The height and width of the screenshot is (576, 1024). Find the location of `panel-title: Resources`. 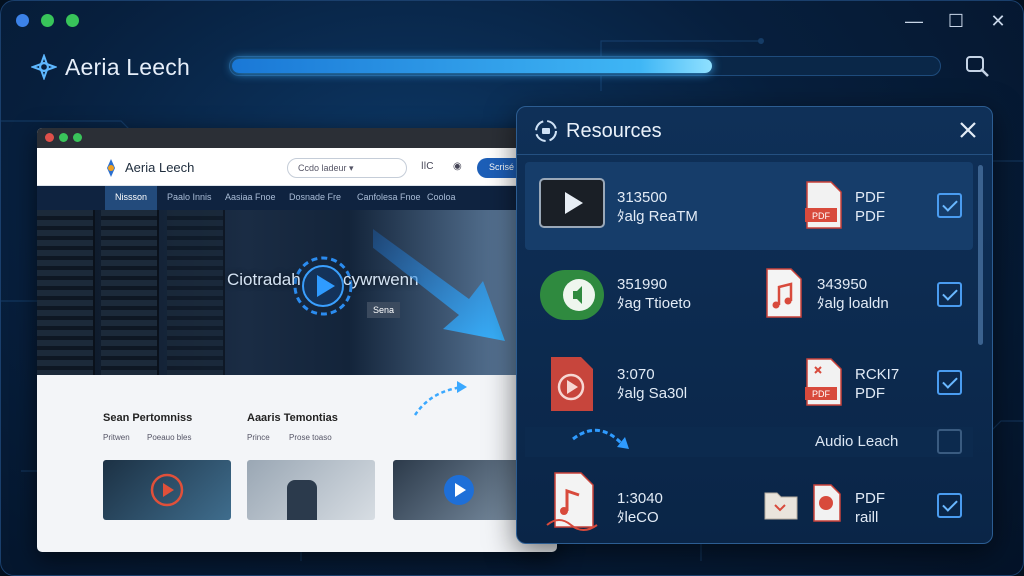

panel-title: Resources is located at coordinates (614, 131).